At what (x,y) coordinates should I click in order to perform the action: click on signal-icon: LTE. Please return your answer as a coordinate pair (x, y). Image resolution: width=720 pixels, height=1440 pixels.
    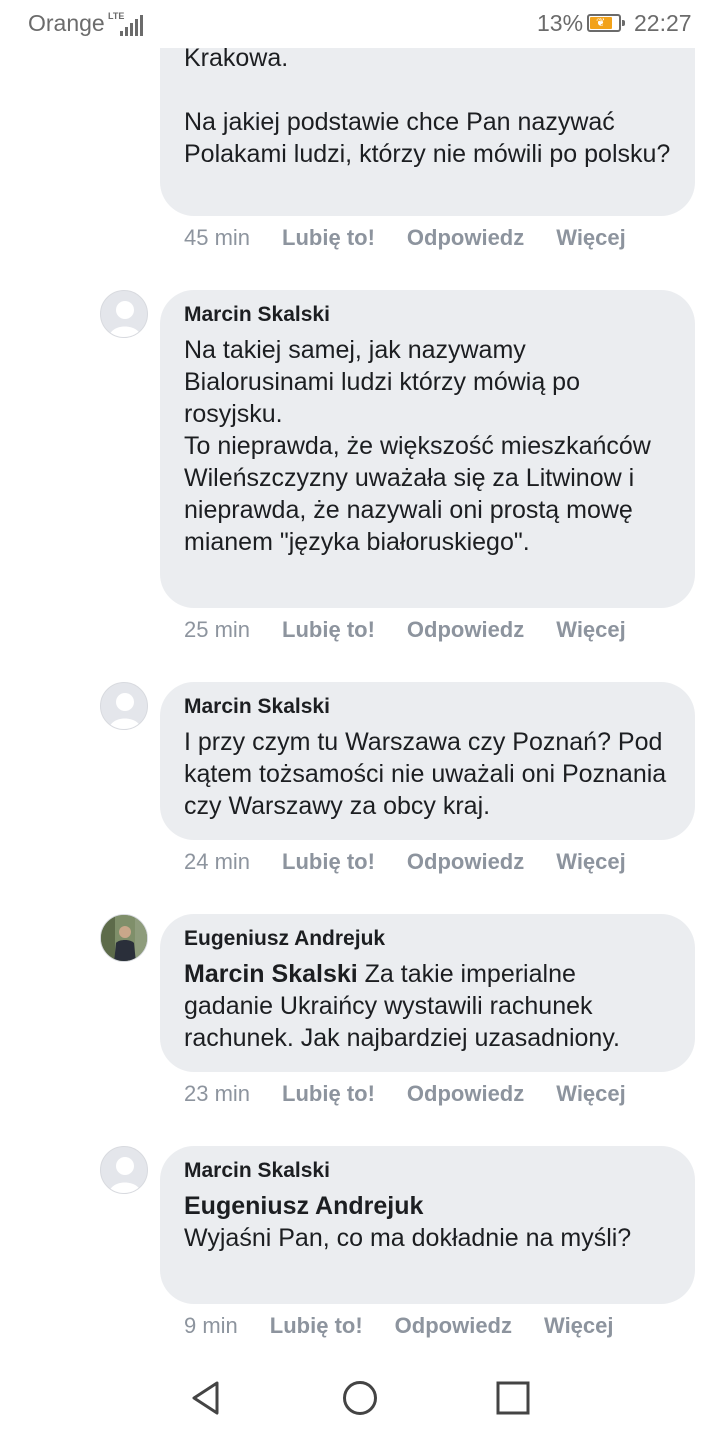
    Looking at the image, I should click on (126, 23).